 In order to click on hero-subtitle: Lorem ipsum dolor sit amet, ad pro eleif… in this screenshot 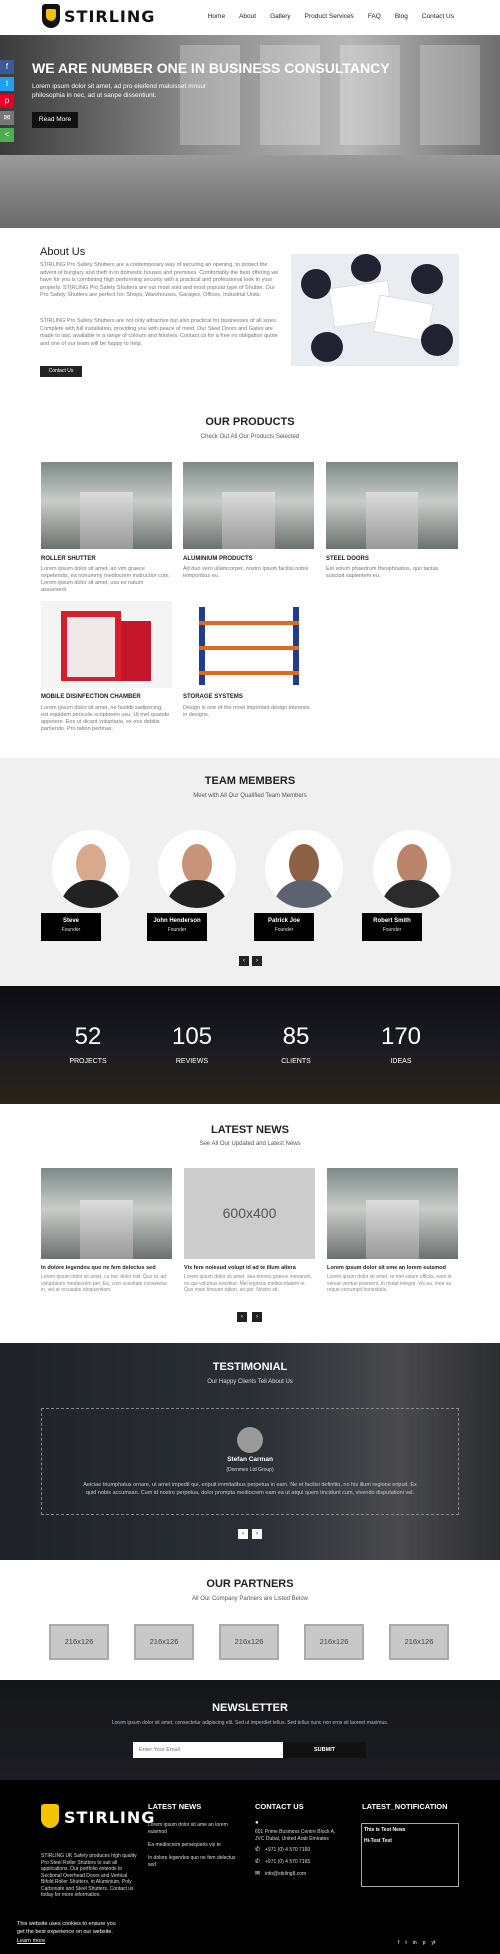, I will do `click(119, 91)`.